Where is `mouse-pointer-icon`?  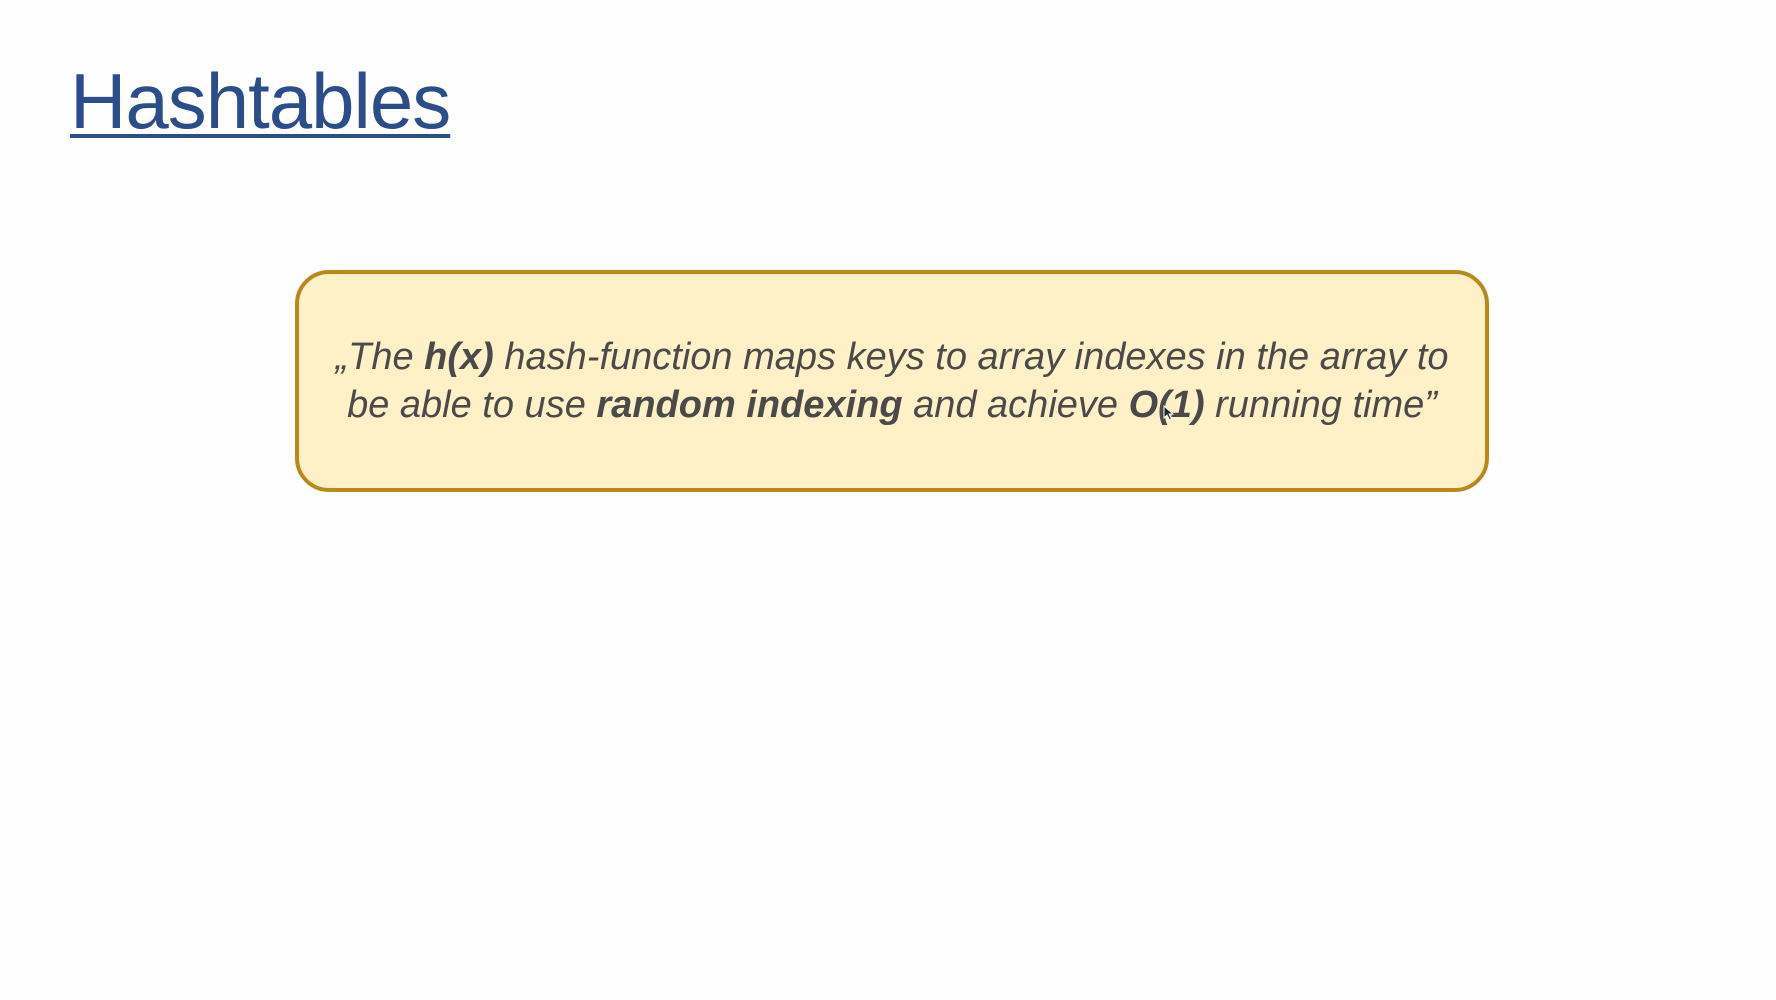
mouse-pointer-icon is located at coordinates (1169, 413).